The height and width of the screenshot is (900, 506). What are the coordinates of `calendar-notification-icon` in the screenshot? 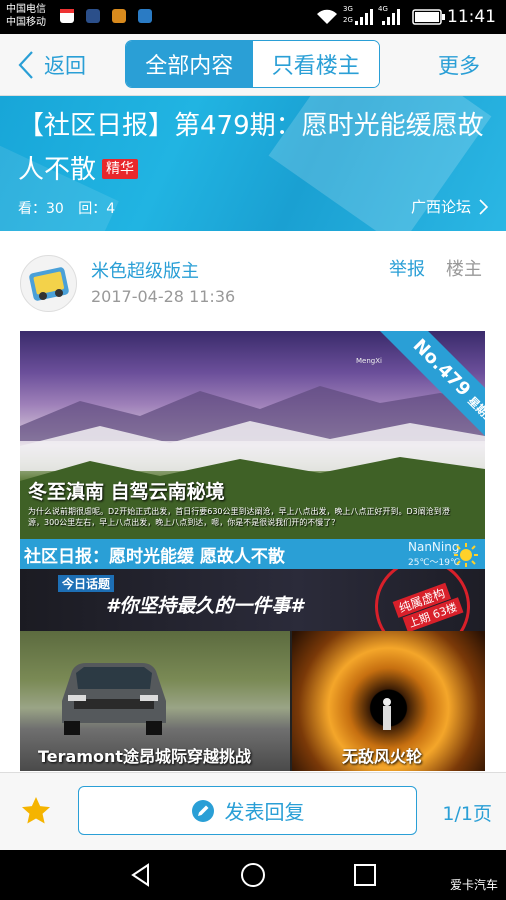 It's located at (67, 16).